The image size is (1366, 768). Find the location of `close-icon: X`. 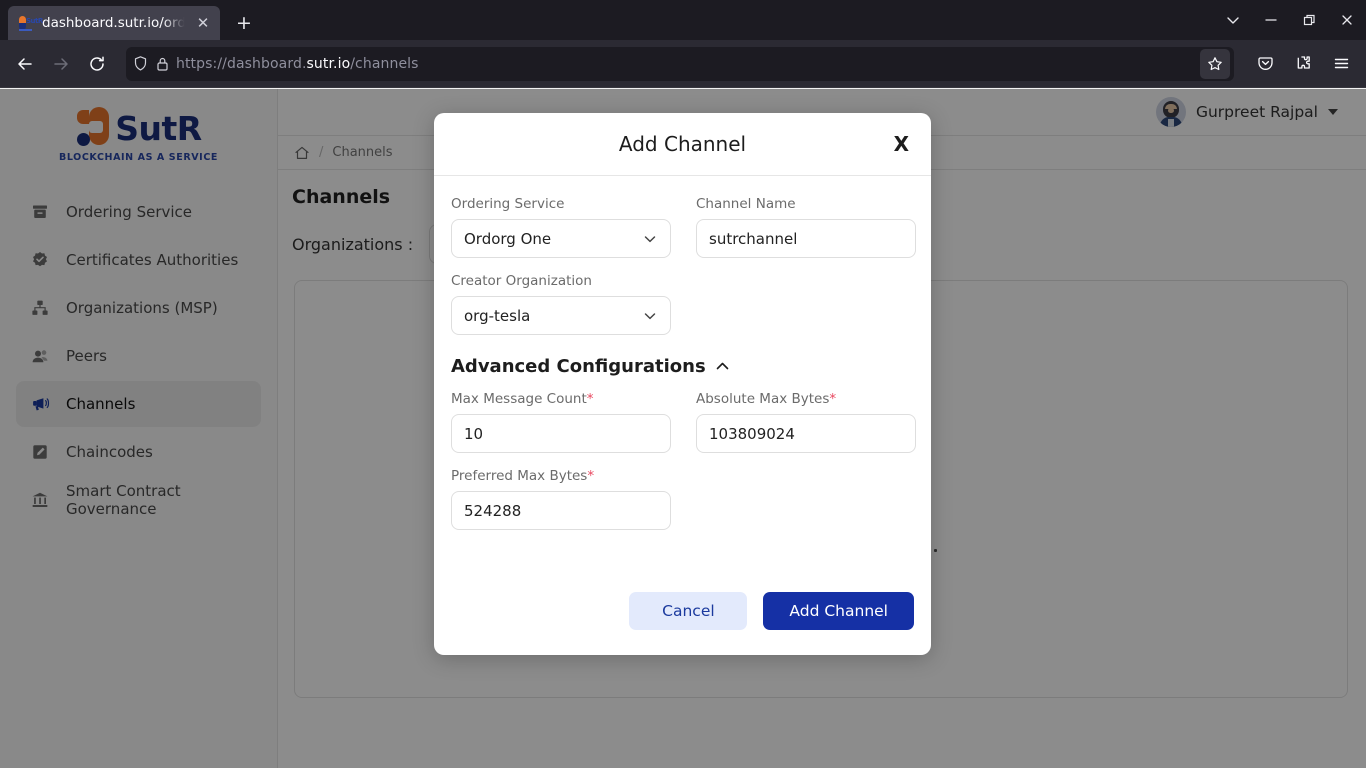

close-icon: X is located at coordinates (901, 144).